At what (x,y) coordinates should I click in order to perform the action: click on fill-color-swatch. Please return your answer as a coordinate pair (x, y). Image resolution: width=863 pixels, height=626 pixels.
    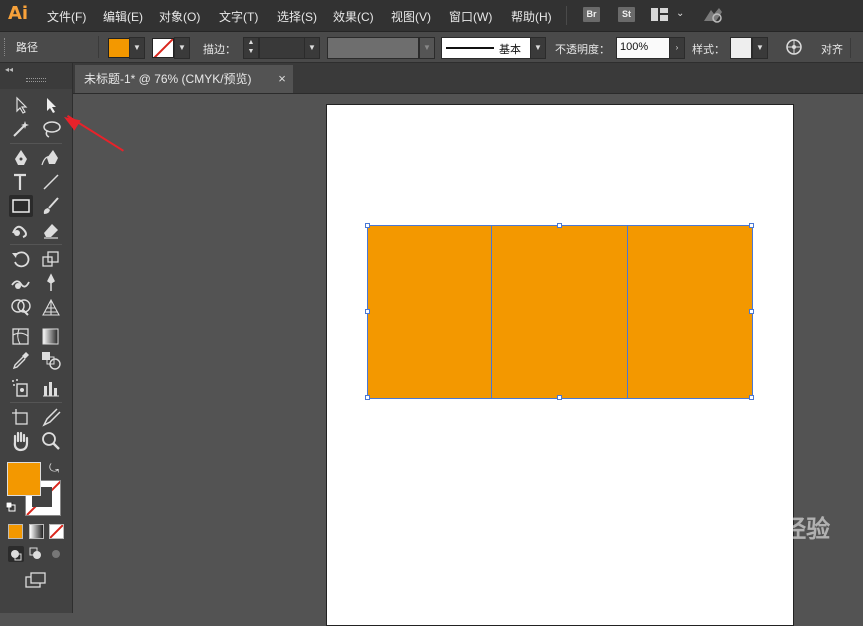
    Looking at the image, I should click on (119, 48).